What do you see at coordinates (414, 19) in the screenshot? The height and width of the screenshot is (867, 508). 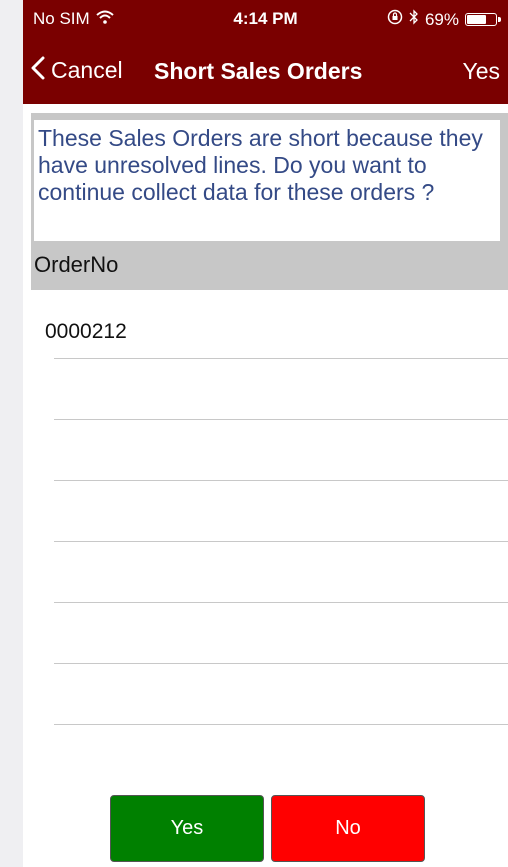 I see `bluetooth-icon` at bounding box center [414, 19].